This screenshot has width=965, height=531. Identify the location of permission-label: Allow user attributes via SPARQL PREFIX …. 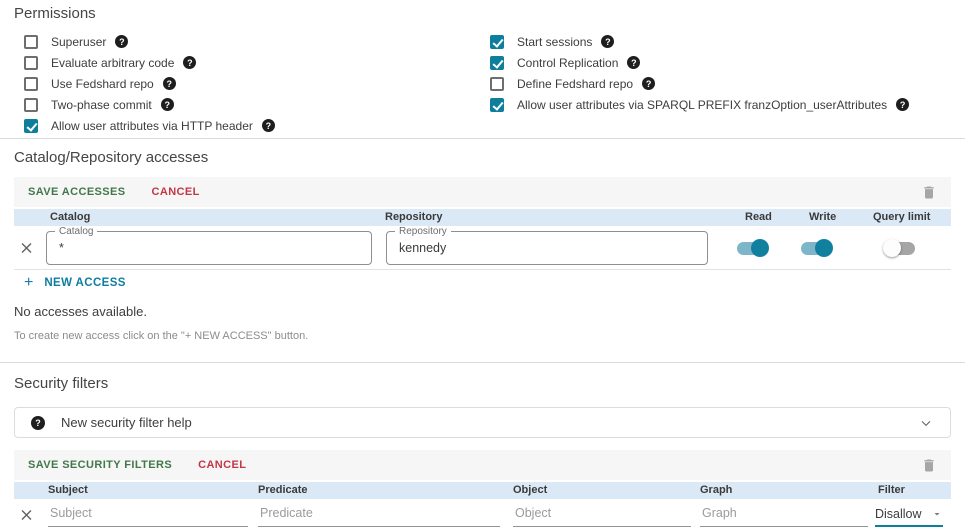
(702, 104).